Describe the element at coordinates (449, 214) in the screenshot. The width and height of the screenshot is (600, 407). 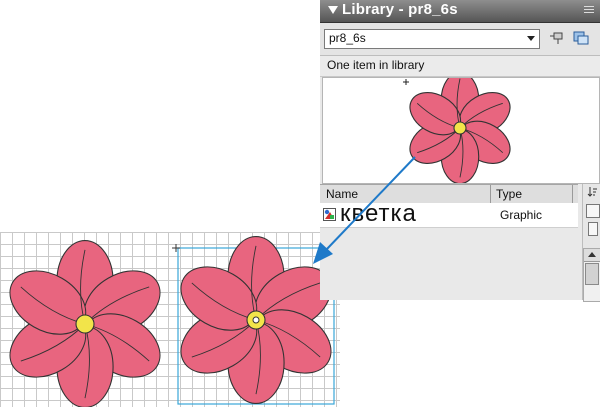
I see `library-item-row: кветка Graphic` at that location.